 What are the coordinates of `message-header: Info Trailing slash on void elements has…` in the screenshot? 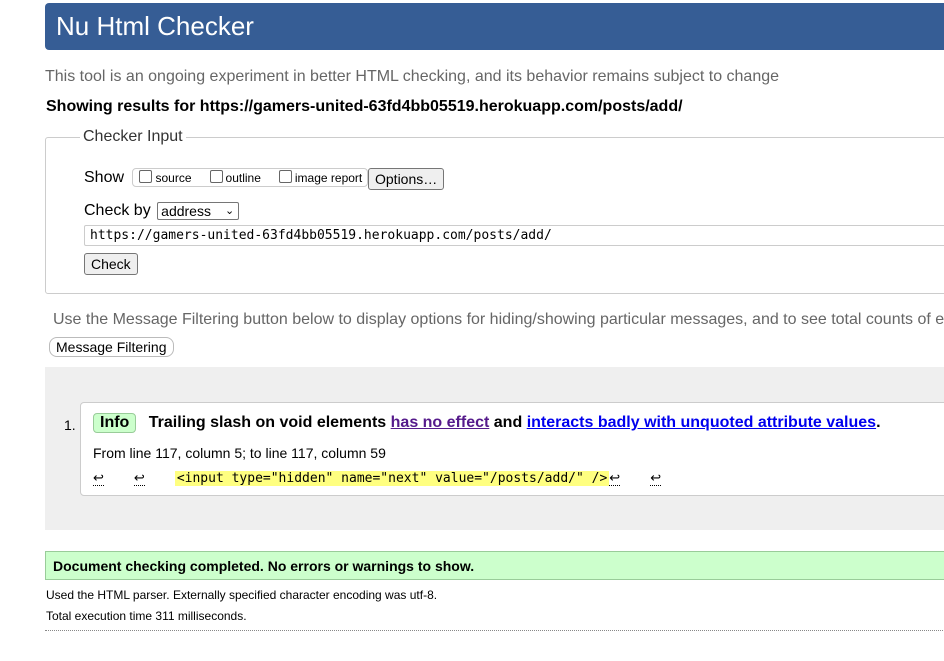 It's located at (487, 423).